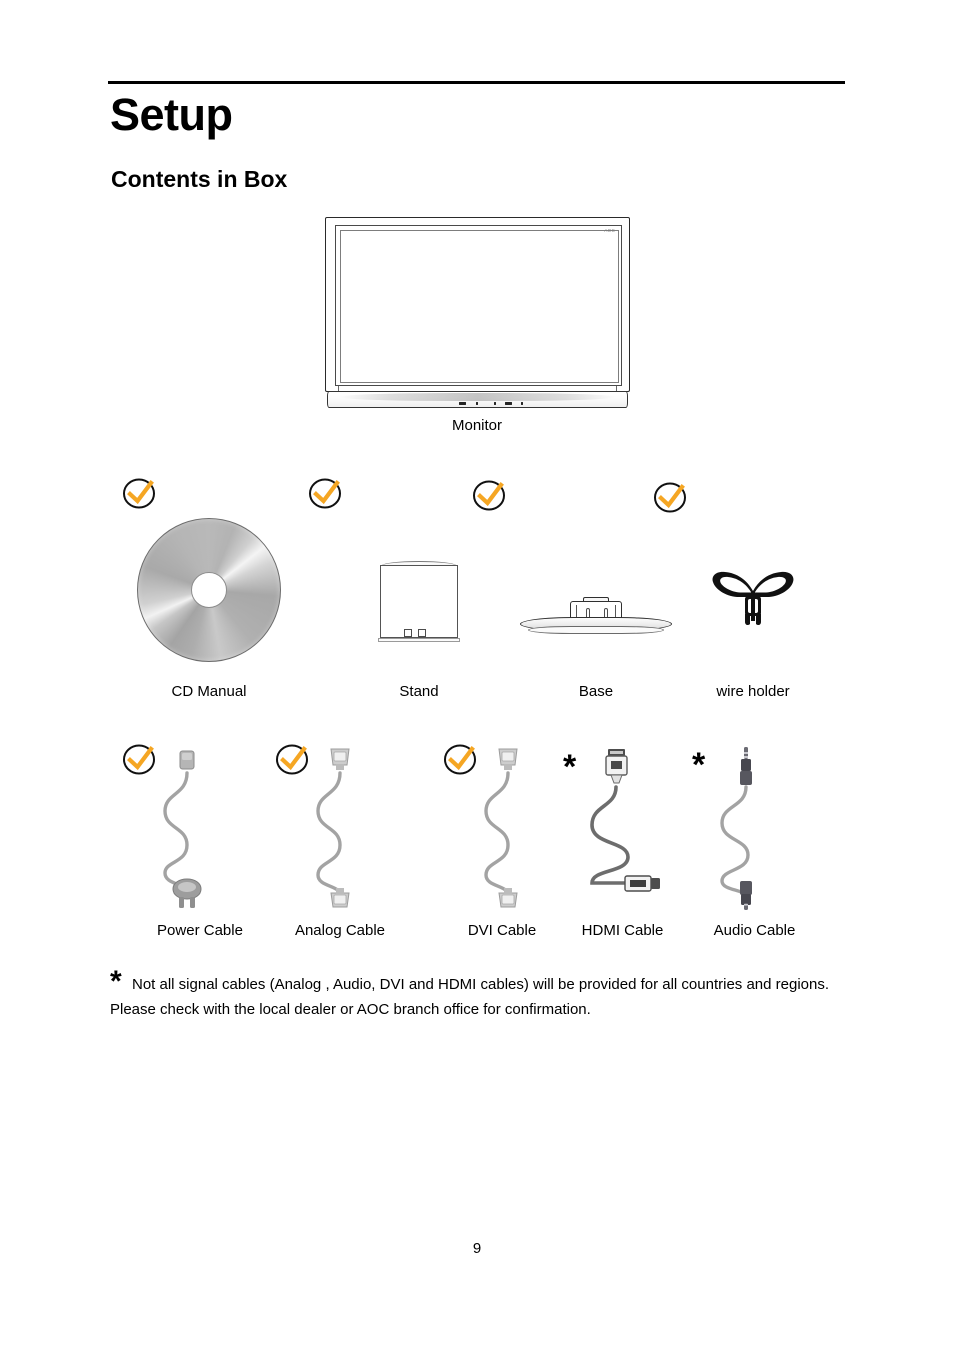  I want to click on footnote-asterisk: *, so click(116, 981).